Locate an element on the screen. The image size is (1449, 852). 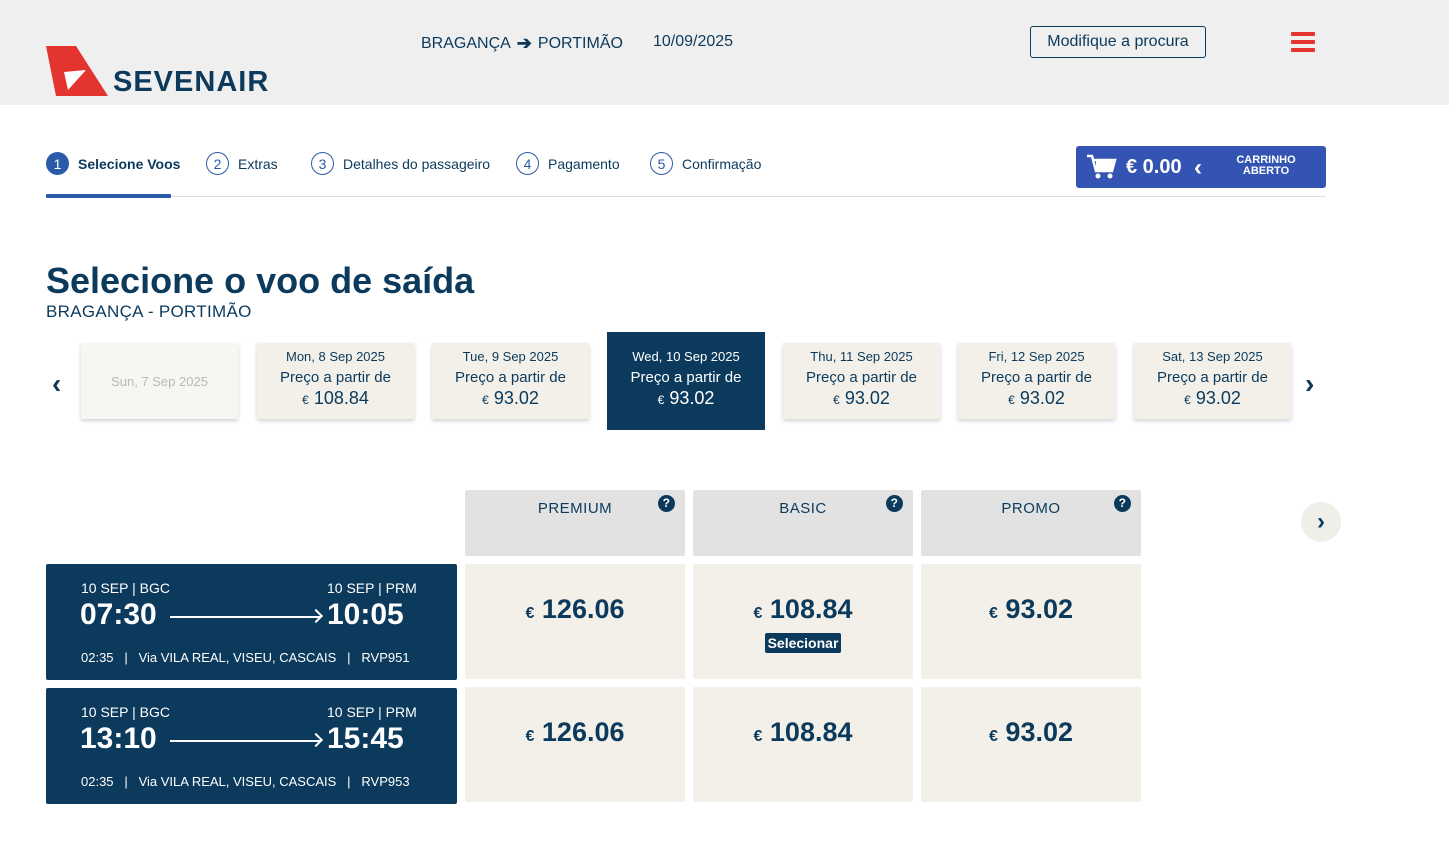
fare-header-basic: BASIC ? is located at coordinates (803, 523).